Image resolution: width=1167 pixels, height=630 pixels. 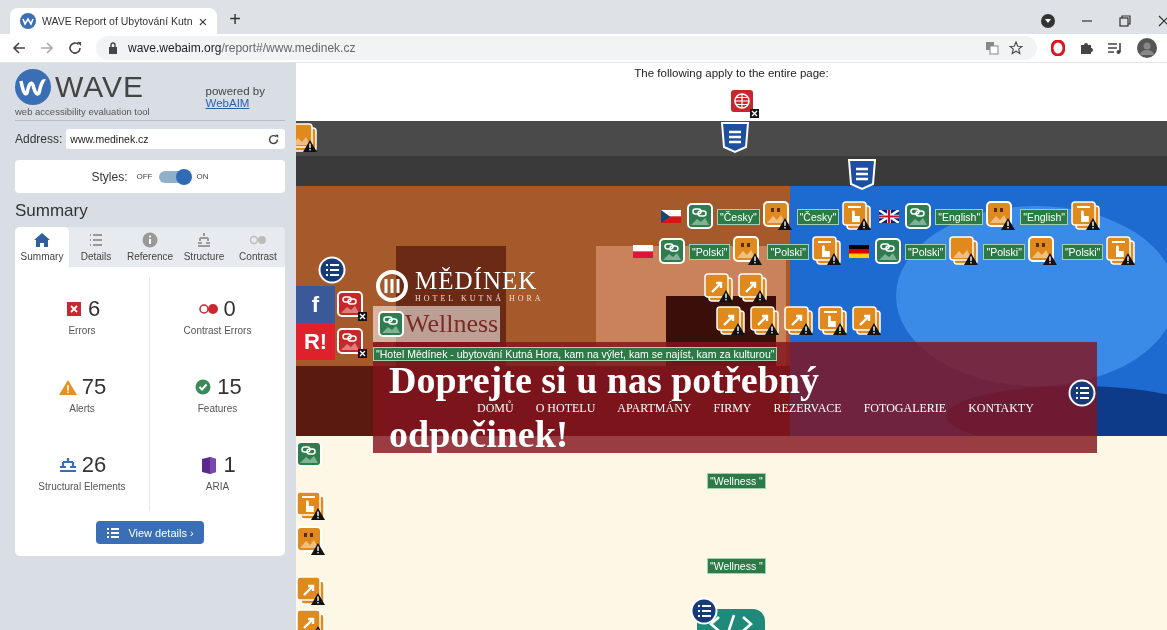 I want to click on panel-tab: Structure, so click(x=204, y=247).